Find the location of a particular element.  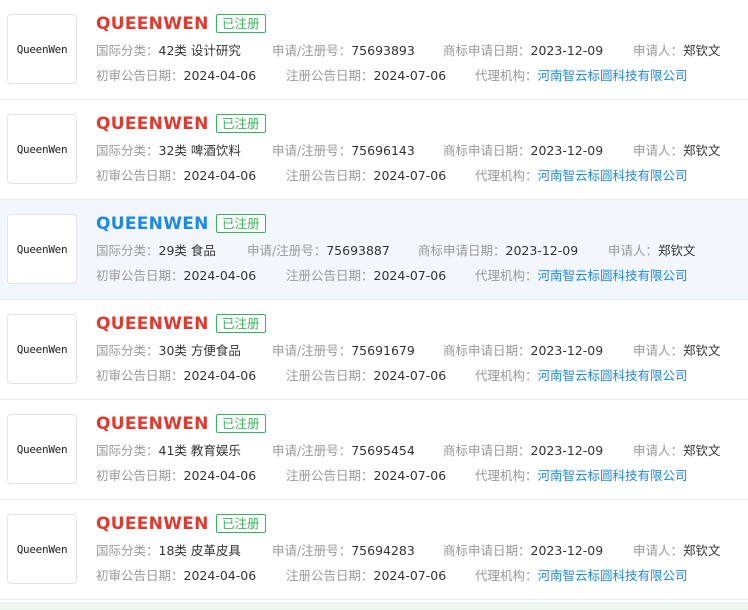

reg-no-field: 申请/注册号：75691679 is located at coordinates (343, 350).